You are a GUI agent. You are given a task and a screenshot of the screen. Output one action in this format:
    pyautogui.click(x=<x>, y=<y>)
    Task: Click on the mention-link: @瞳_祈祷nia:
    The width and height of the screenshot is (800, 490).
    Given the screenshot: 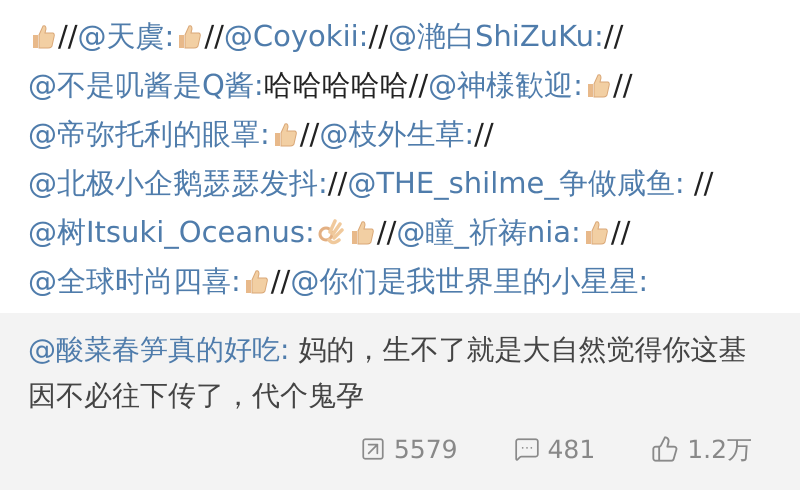 What is the action you would take?
    pyautogui.click(x=488, y=232)
    